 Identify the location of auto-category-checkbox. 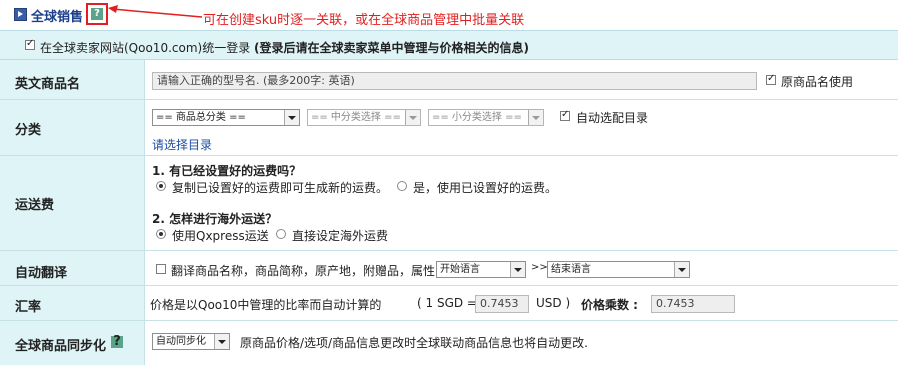
(565, 115).